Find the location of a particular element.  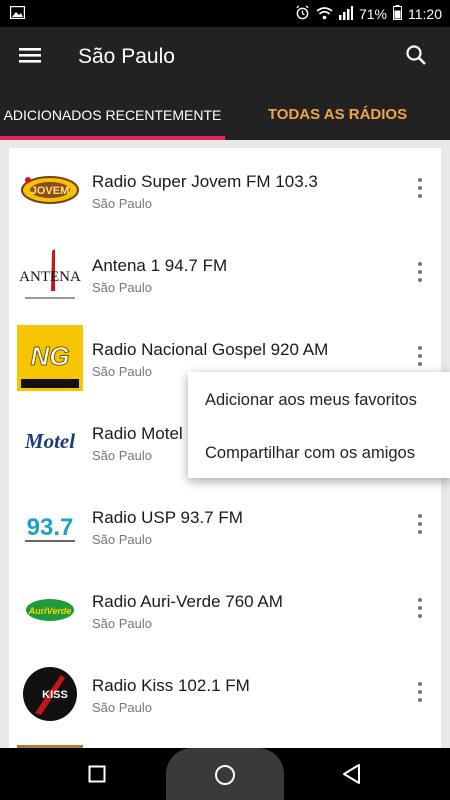

svg-text: NG is located at coordinates (50, 356).